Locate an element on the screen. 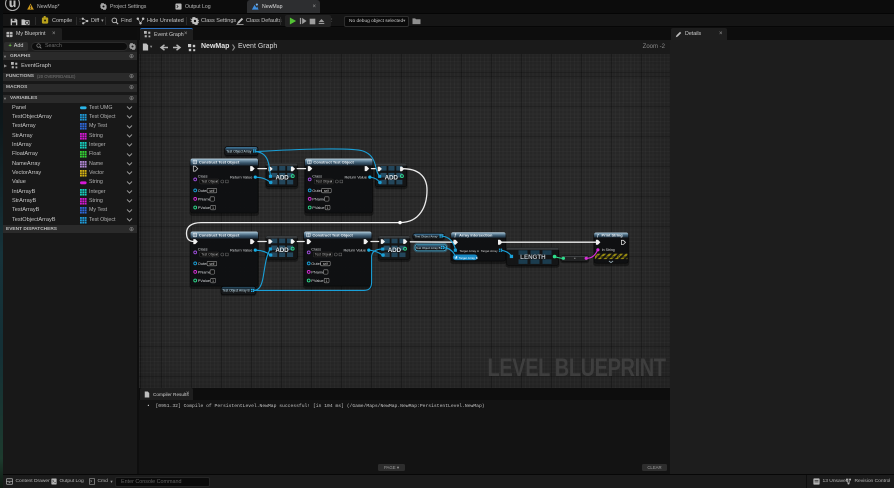 This screenshot has width=894, height=488. svg-text: Target Array A is located at coordinates (470, 251).